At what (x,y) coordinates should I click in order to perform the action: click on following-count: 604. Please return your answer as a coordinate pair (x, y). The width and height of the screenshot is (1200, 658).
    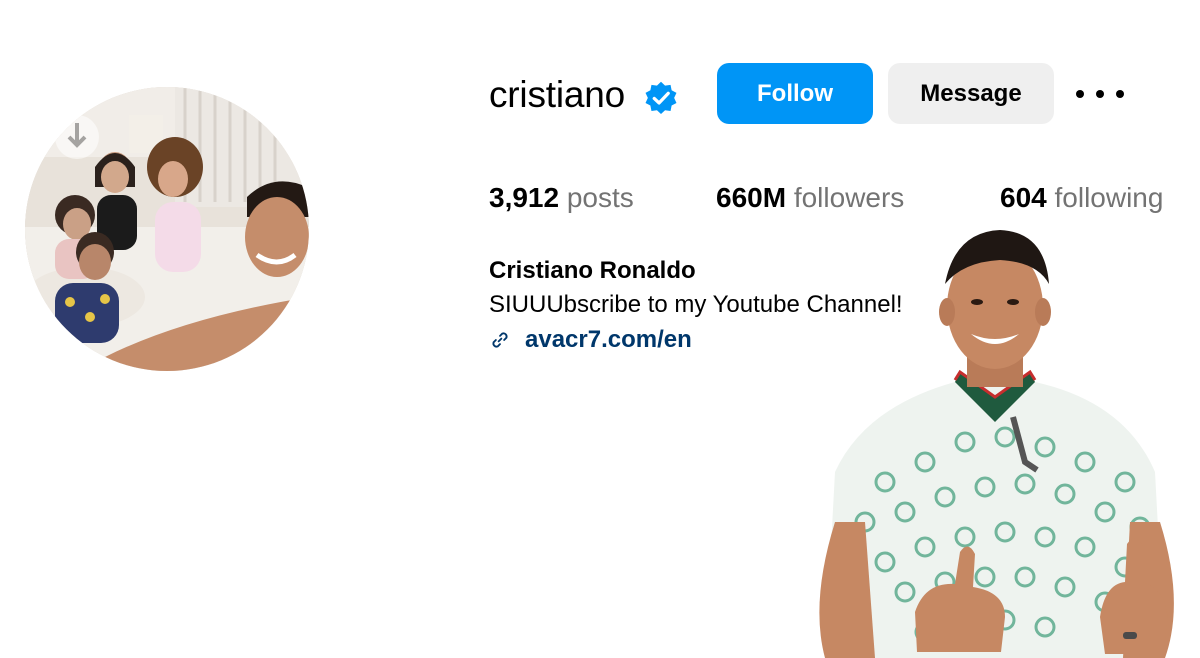
    Looking at the image, I should click on (1023, 197).